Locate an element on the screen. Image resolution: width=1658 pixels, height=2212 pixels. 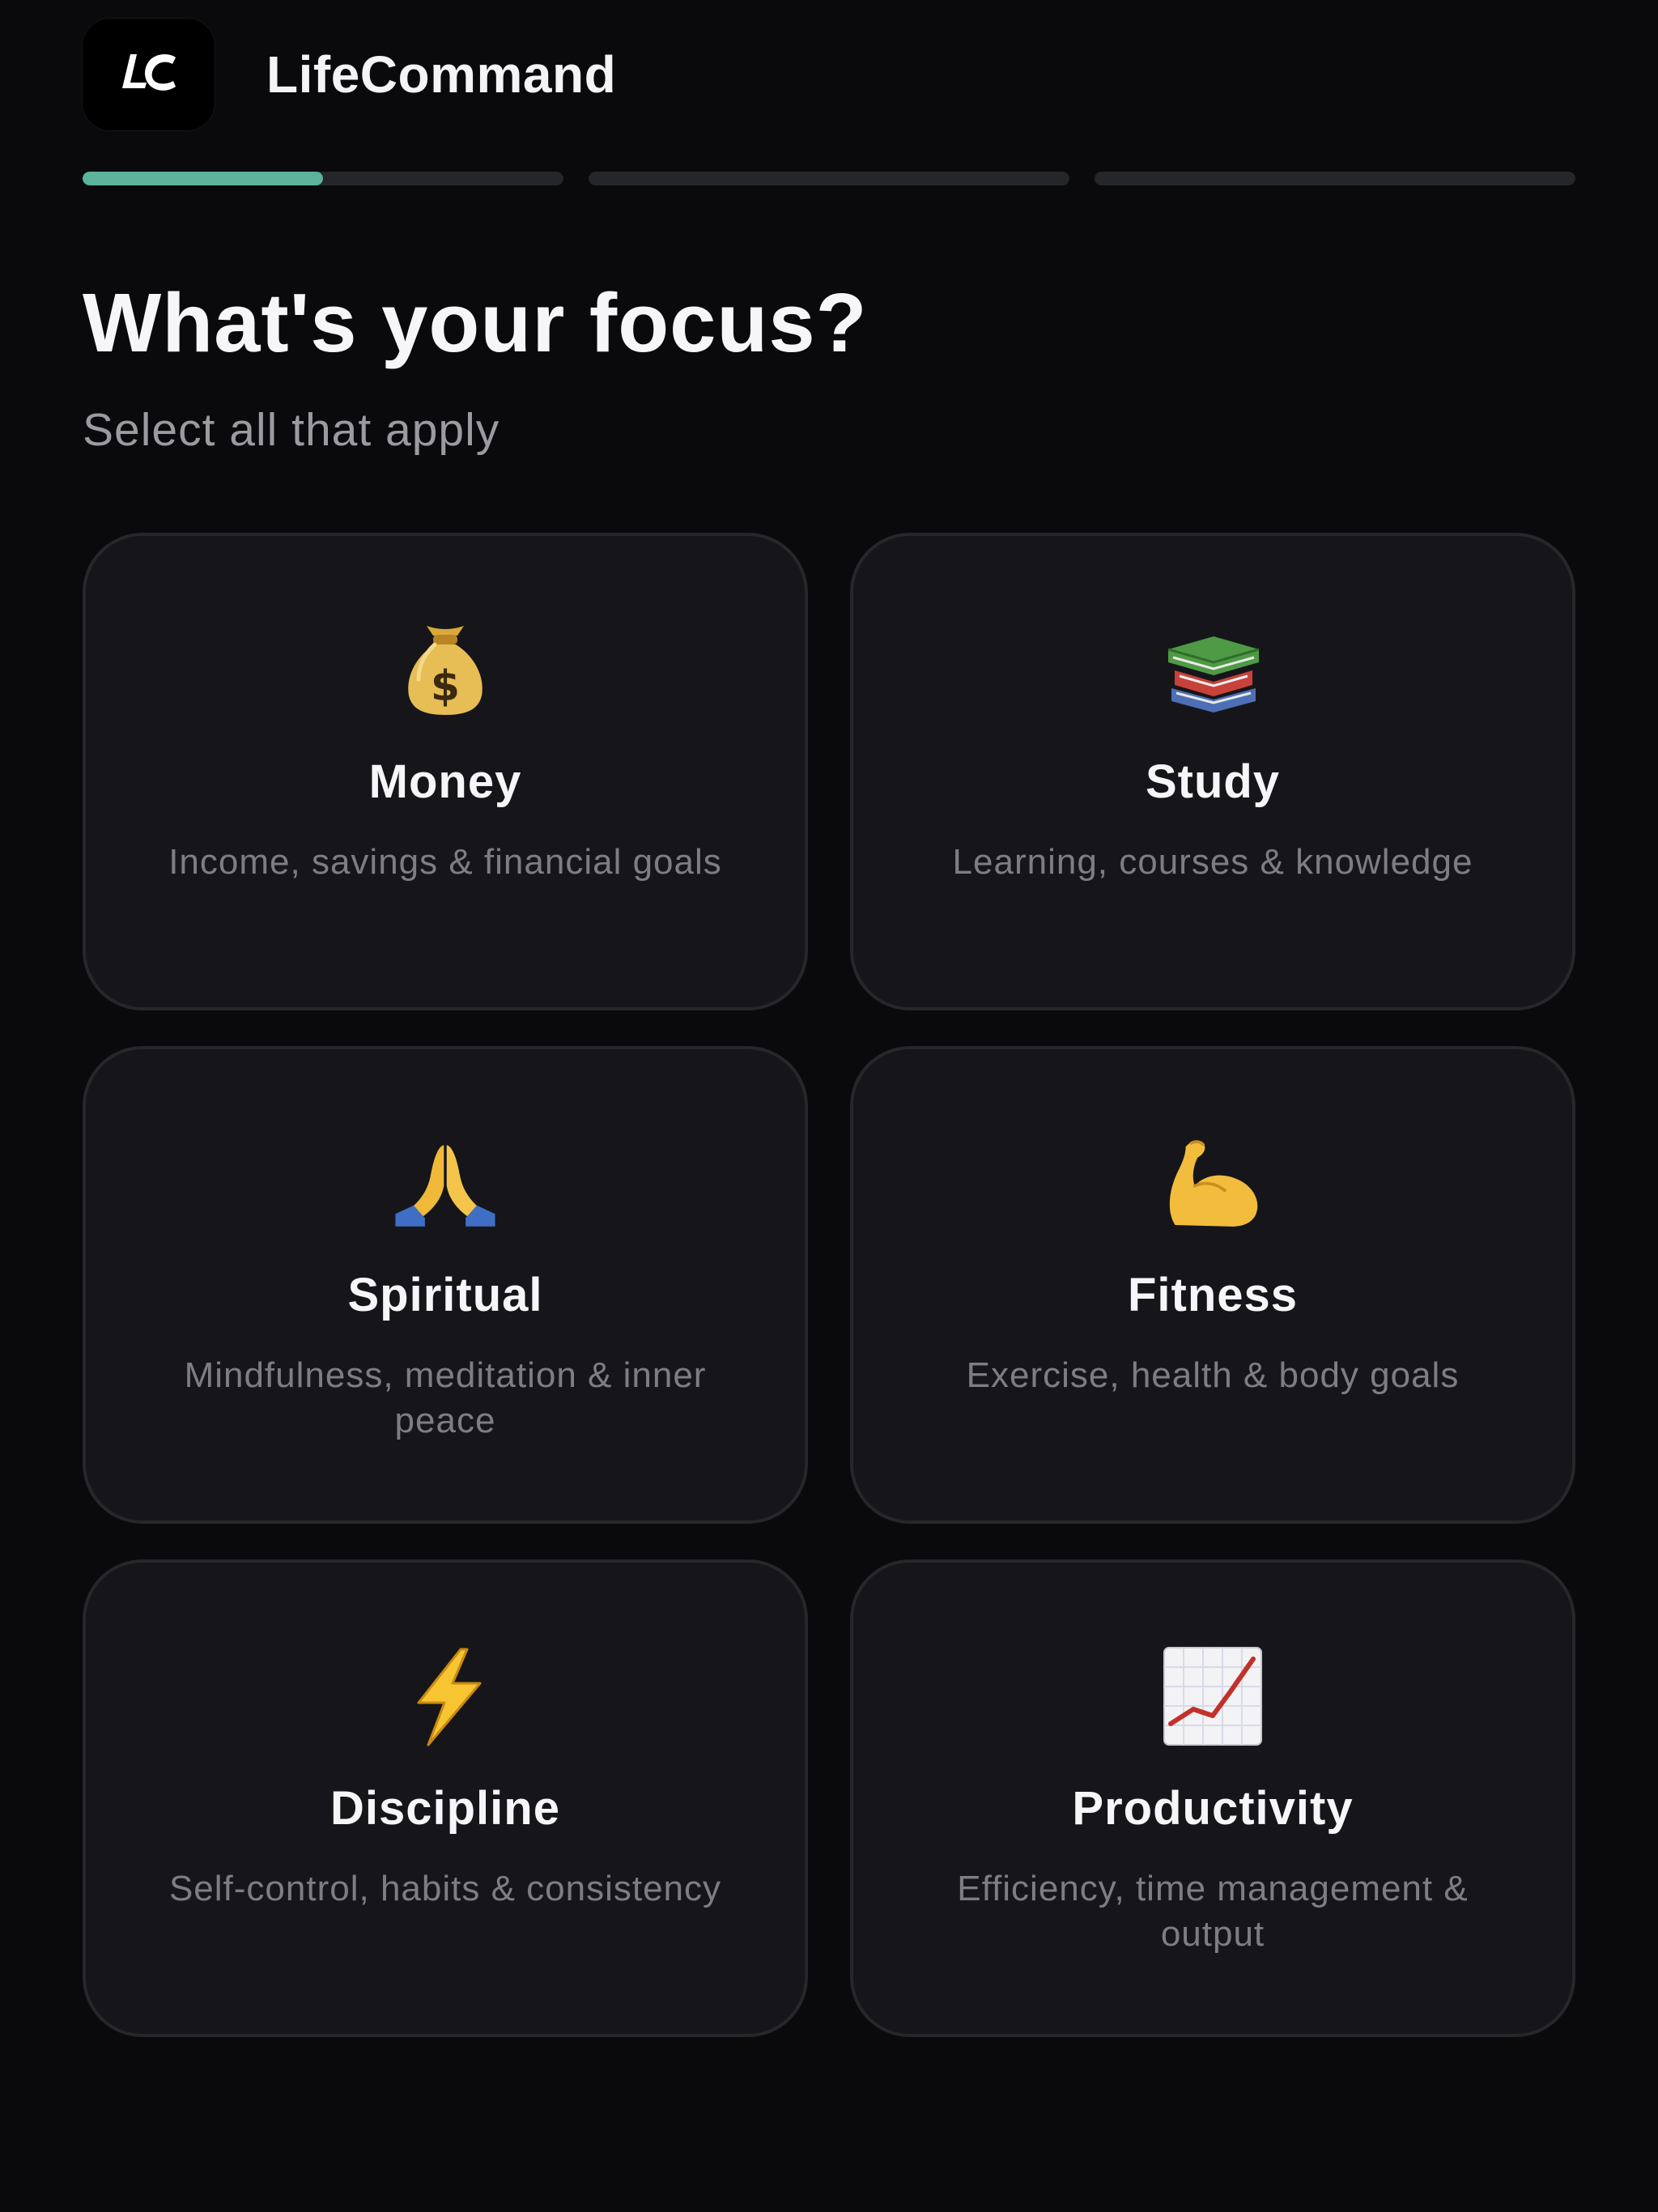
focus-option-label: Study is located at coordinates (1213, 782).